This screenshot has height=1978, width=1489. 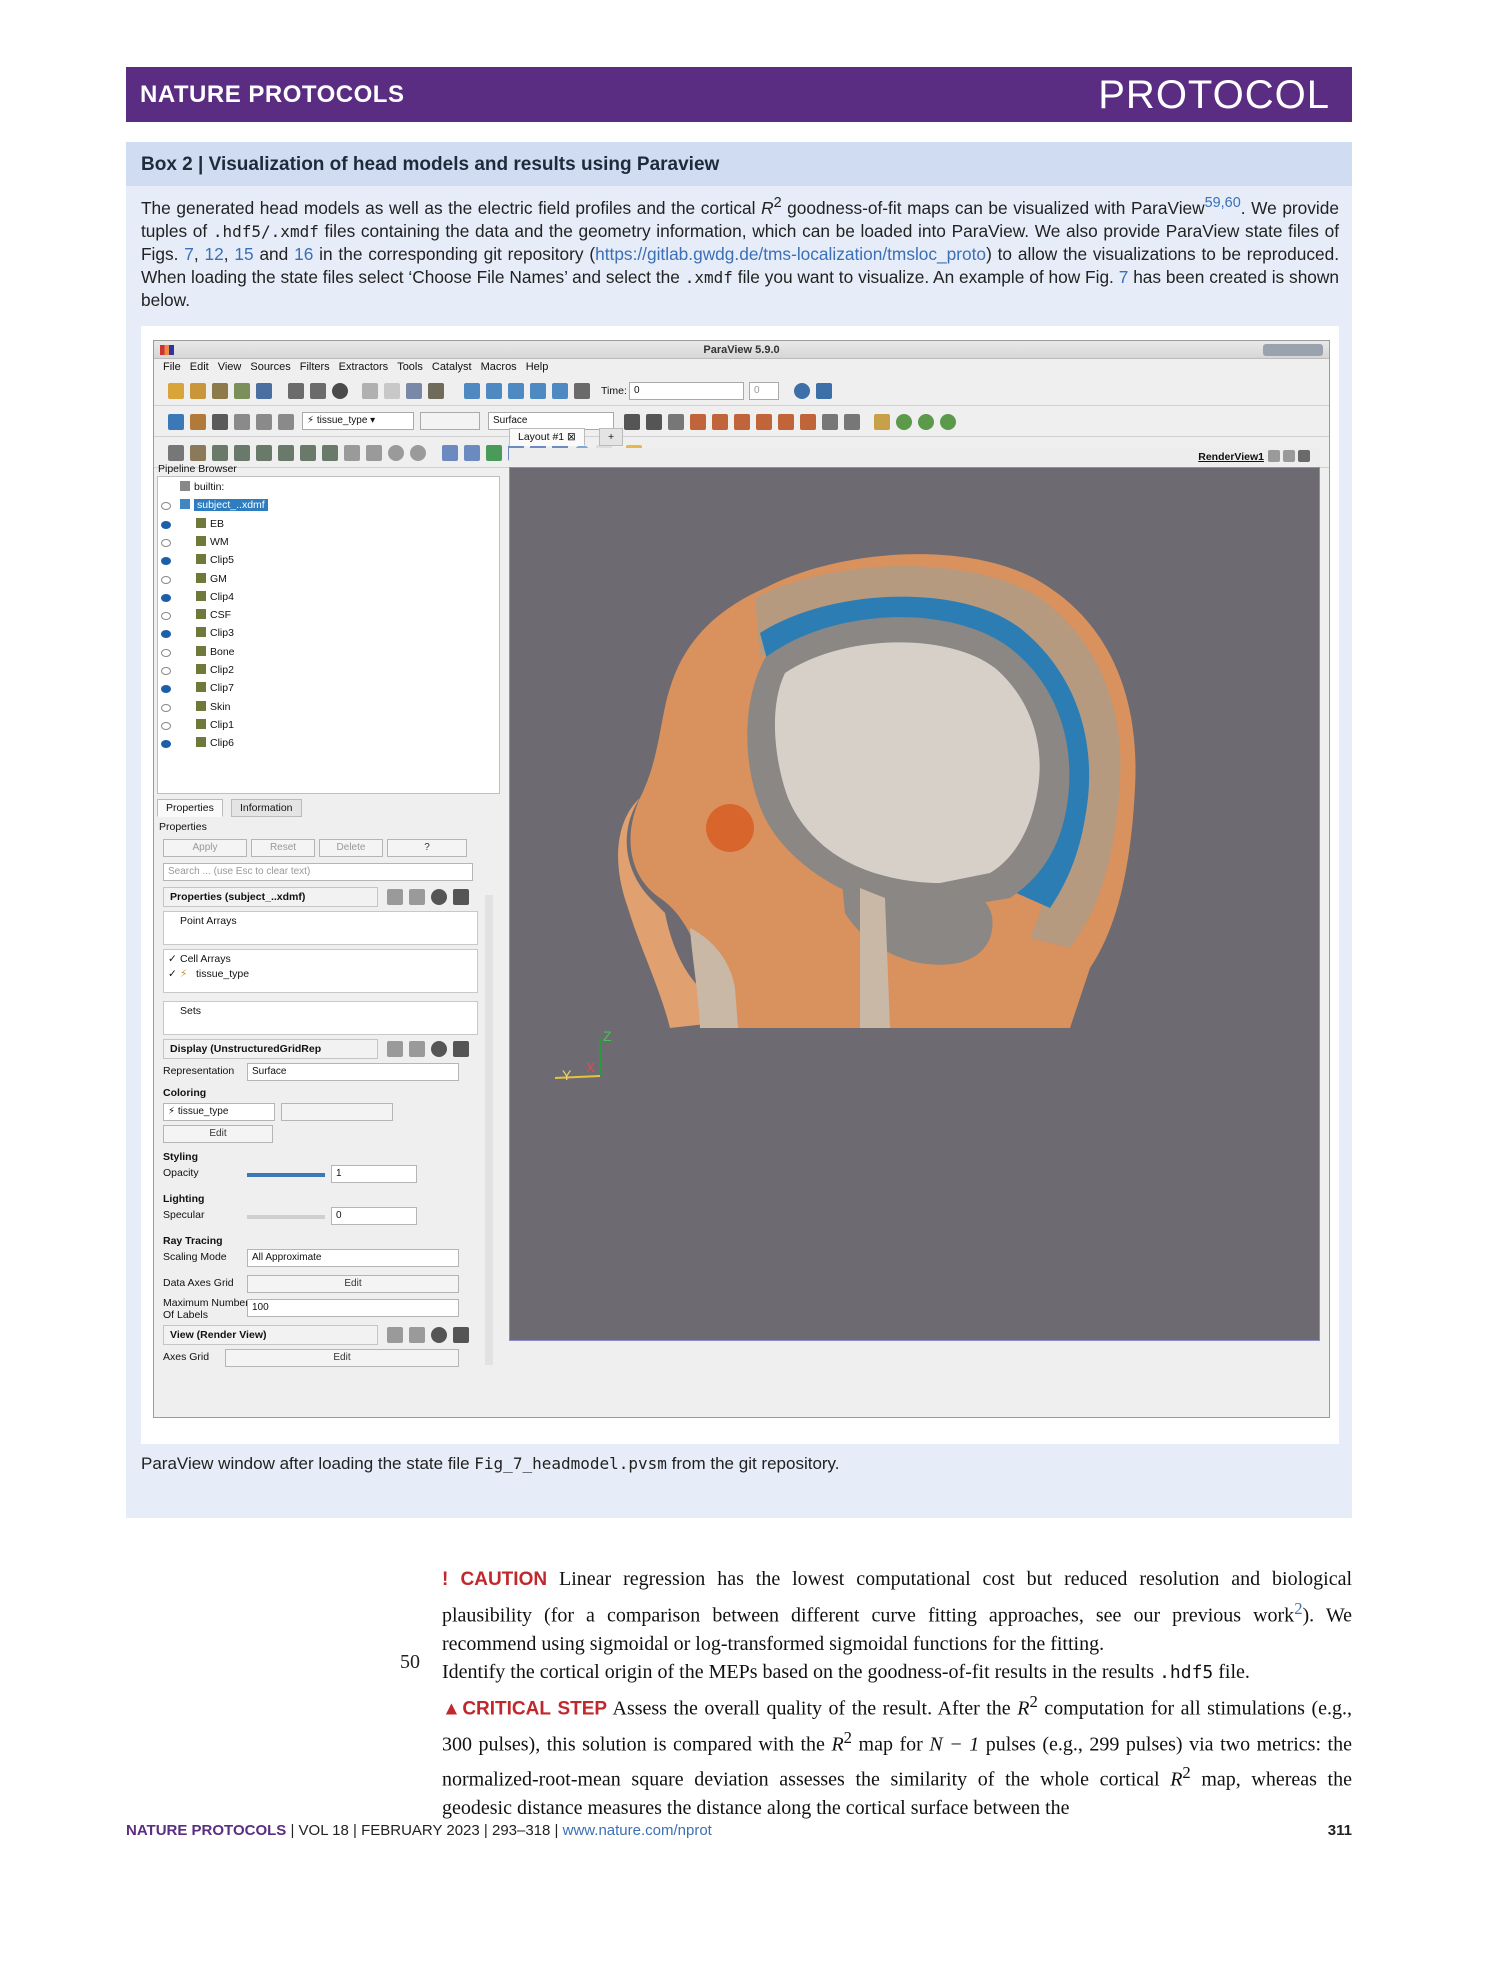 What do you see at coordinates (450, 421) in the screenshot?
I see `component-combo` at bounding box center [450, 421].